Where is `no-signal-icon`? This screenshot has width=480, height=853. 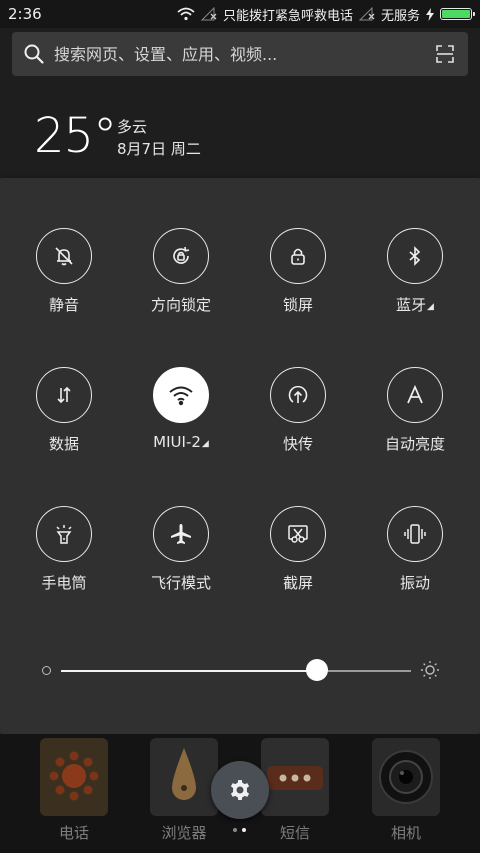 no-signal-icon is located at coordinates (208, 14).